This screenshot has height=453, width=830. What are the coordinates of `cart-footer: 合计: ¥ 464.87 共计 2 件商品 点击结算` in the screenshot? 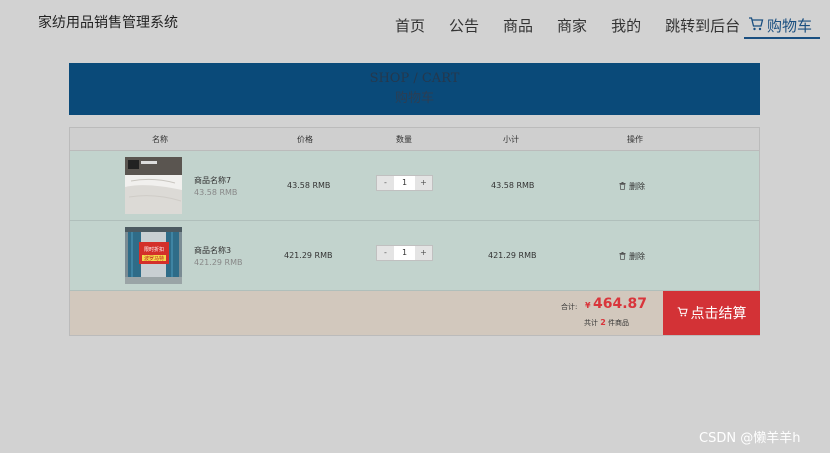 It's located at (415, 313).